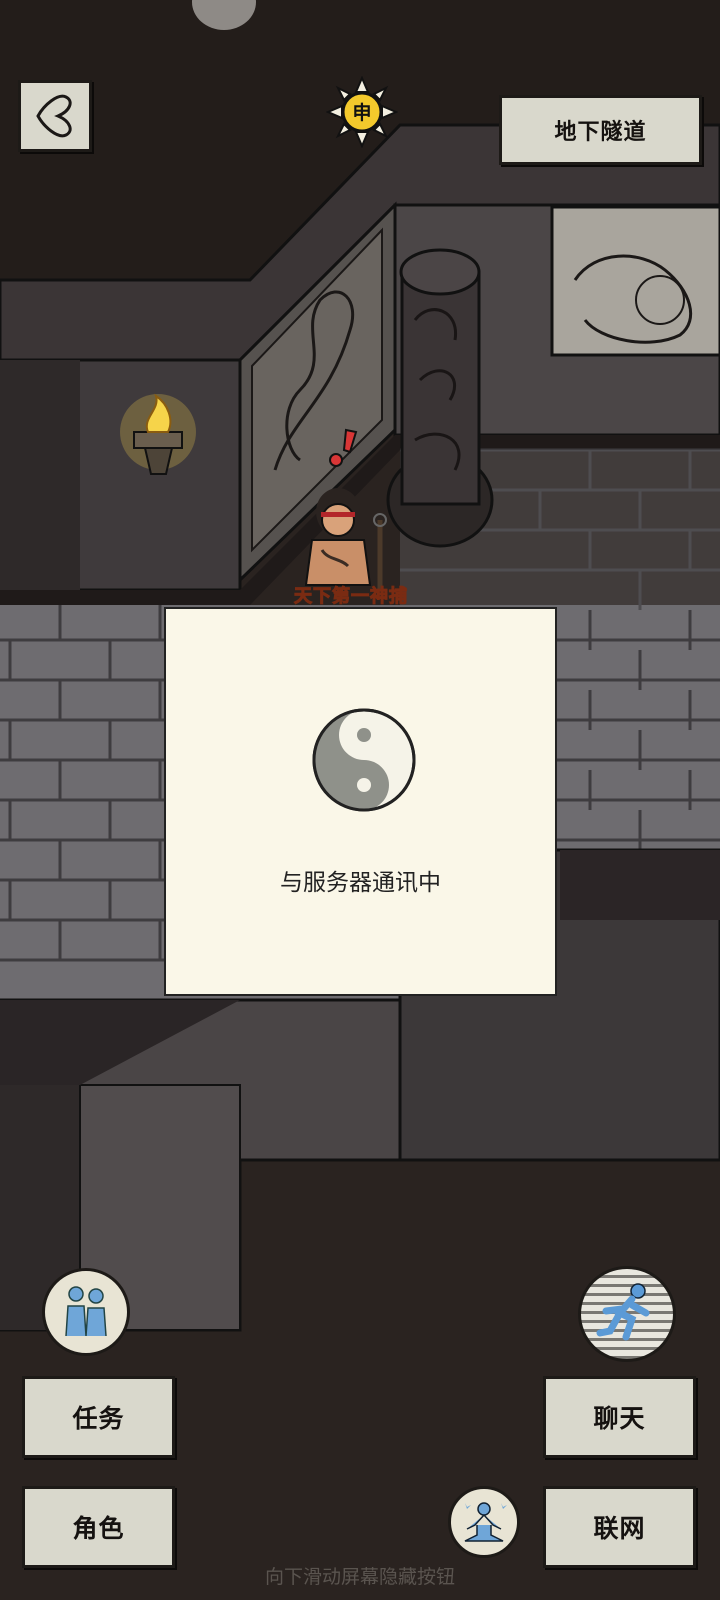  I want to click on role-button: 角色, so click(98, 1527).